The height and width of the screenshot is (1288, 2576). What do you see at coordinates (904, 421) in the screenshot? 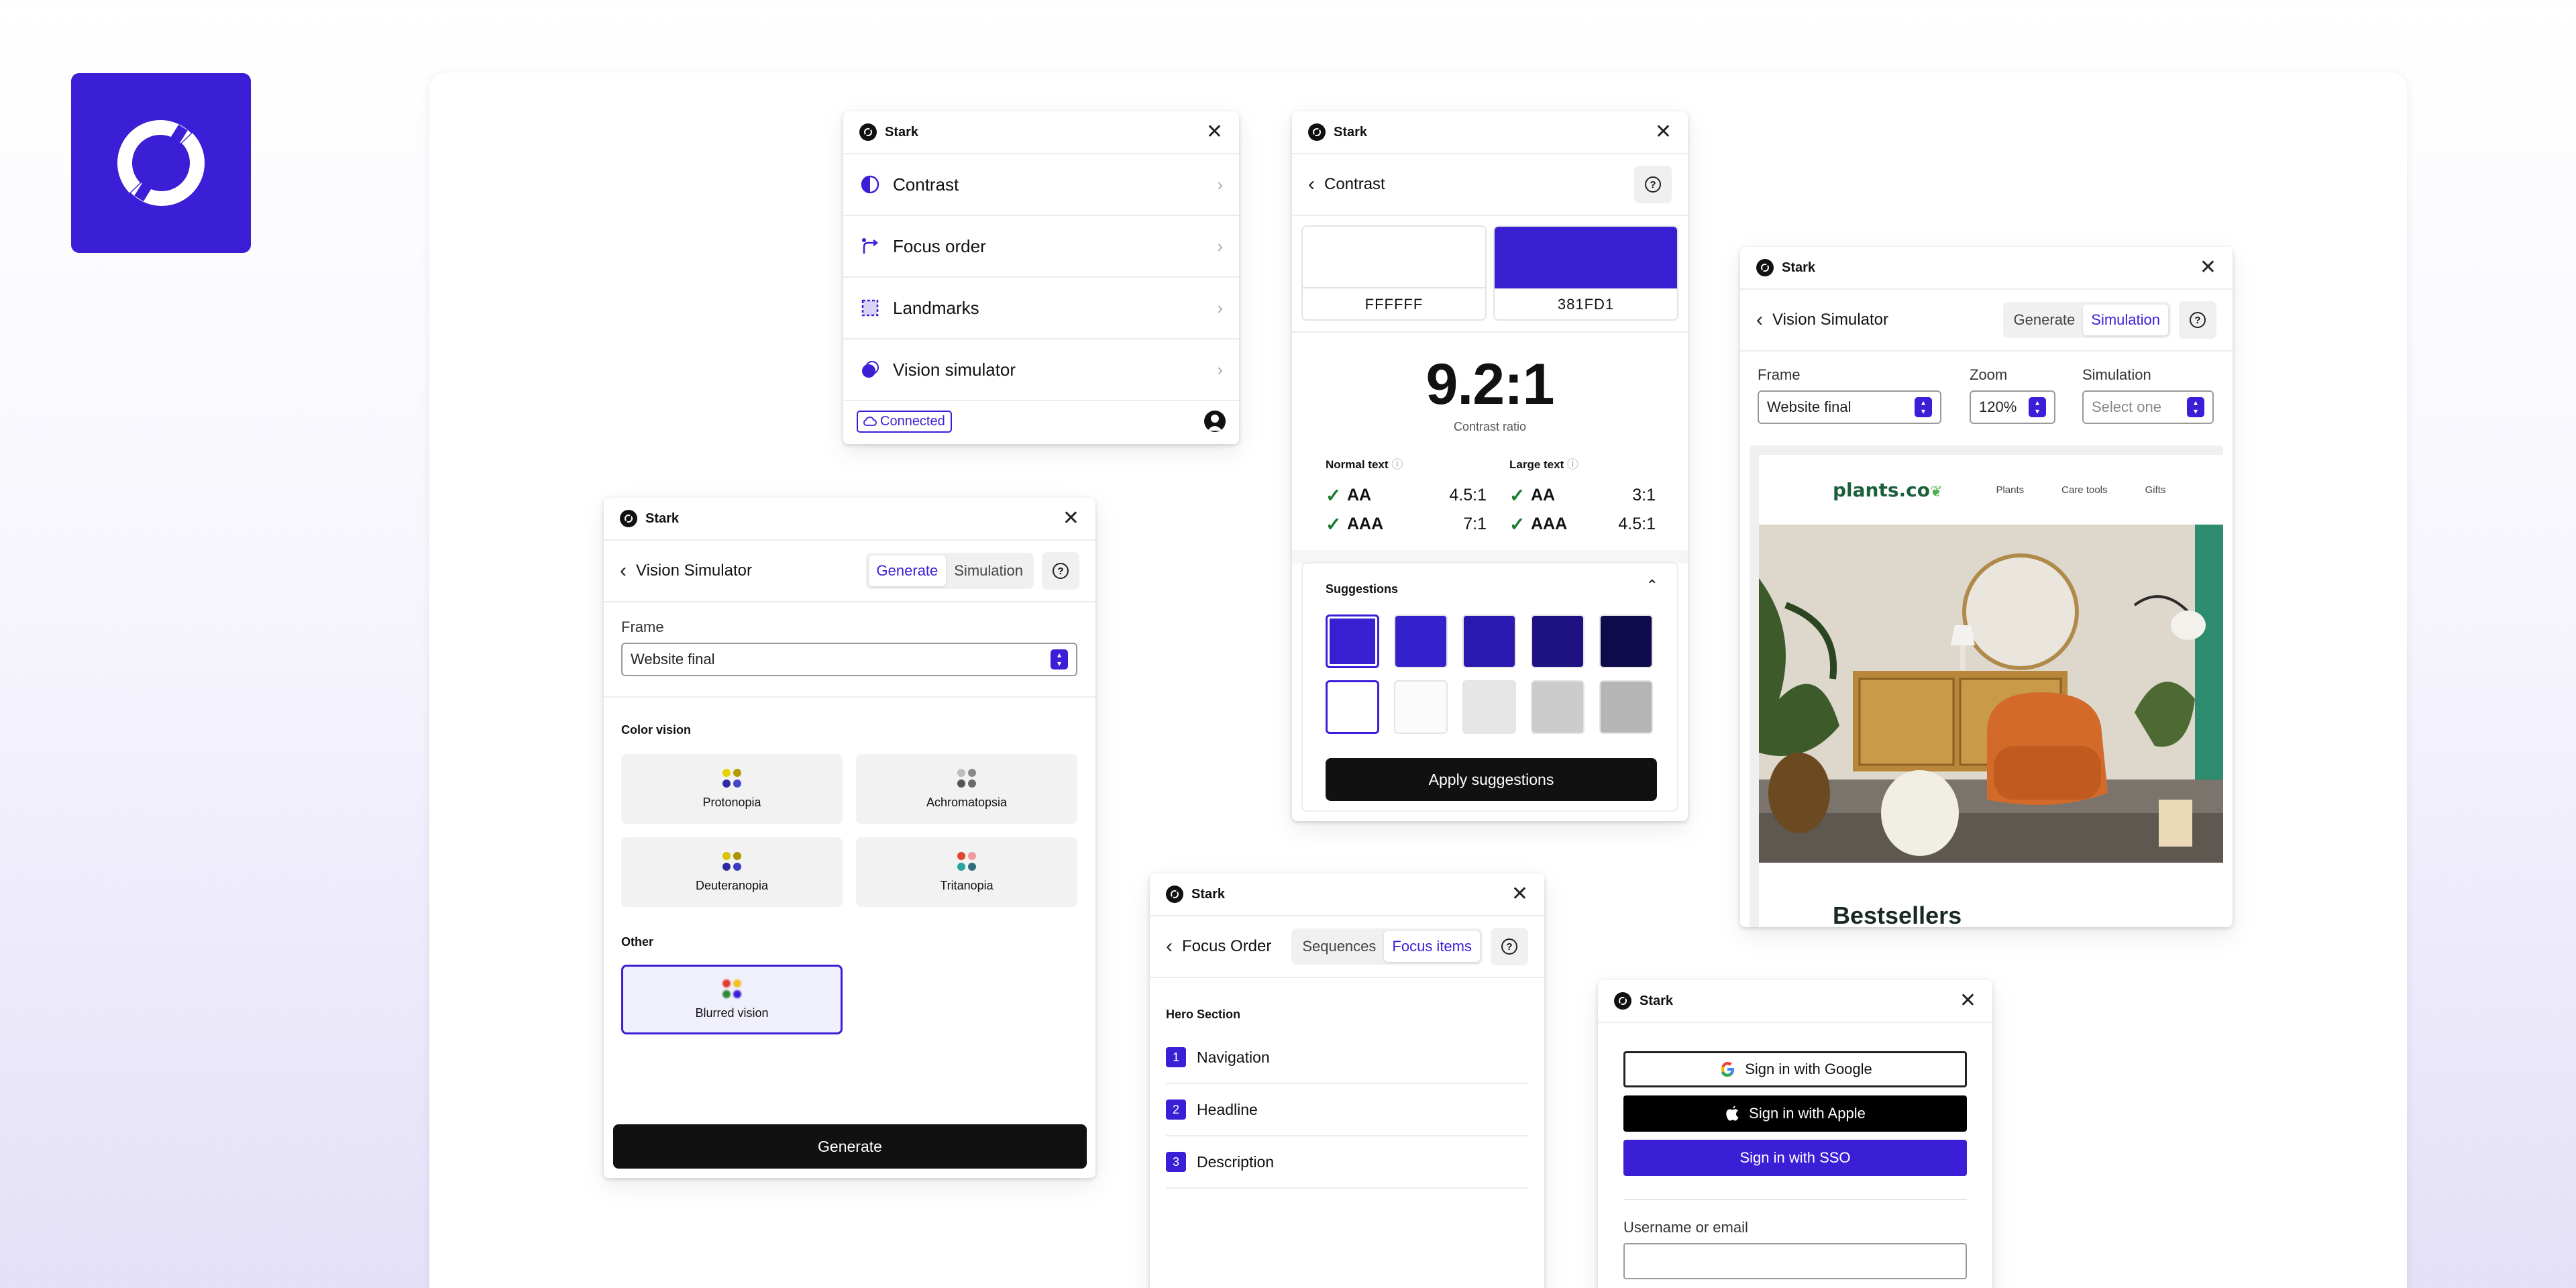
I see `connection-badge: Connected` at bounding box center [904, 421].